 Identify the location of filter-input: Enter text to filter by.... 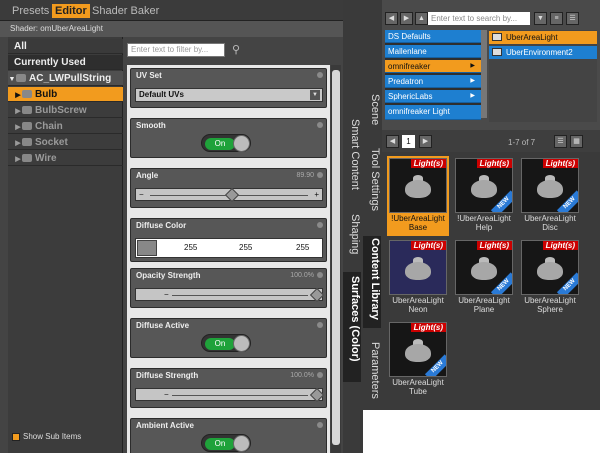
(176, 50).